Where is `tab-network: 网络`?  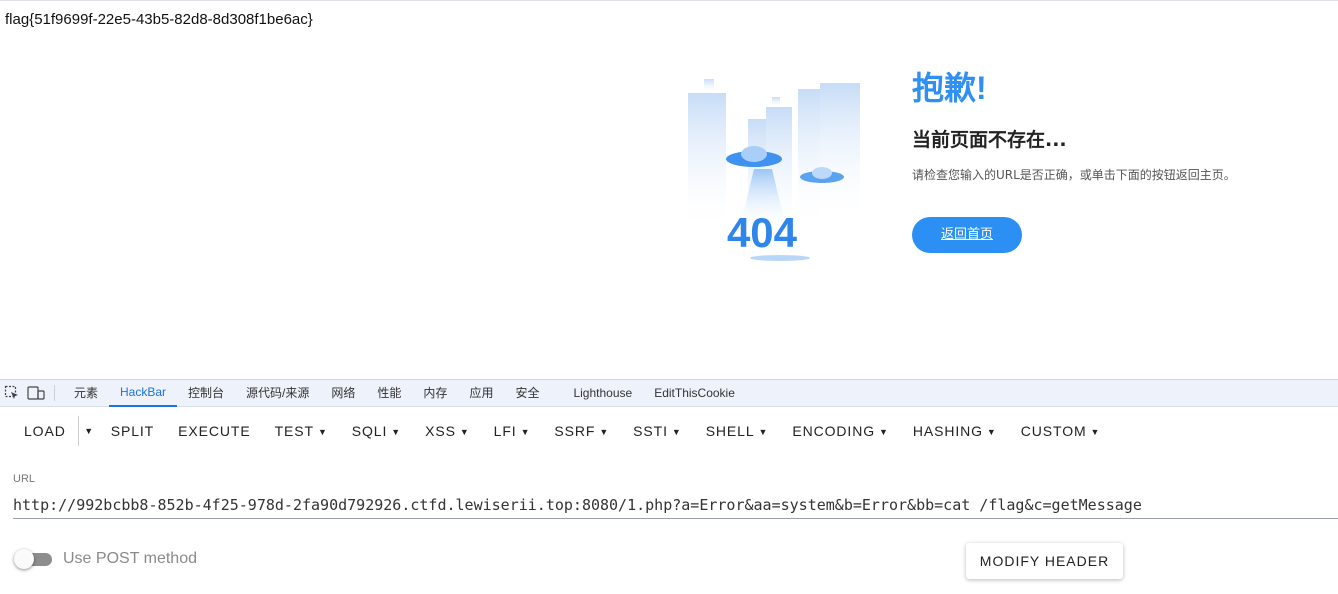 tab-network: 网络 is located at coordinates (343, 393).